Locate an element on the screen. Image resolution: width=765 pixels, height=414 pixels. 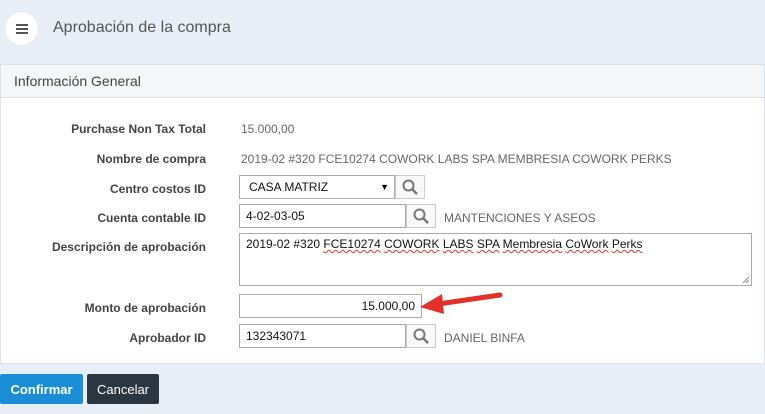
description-text: COWORK is located at coordinates (412, 244).